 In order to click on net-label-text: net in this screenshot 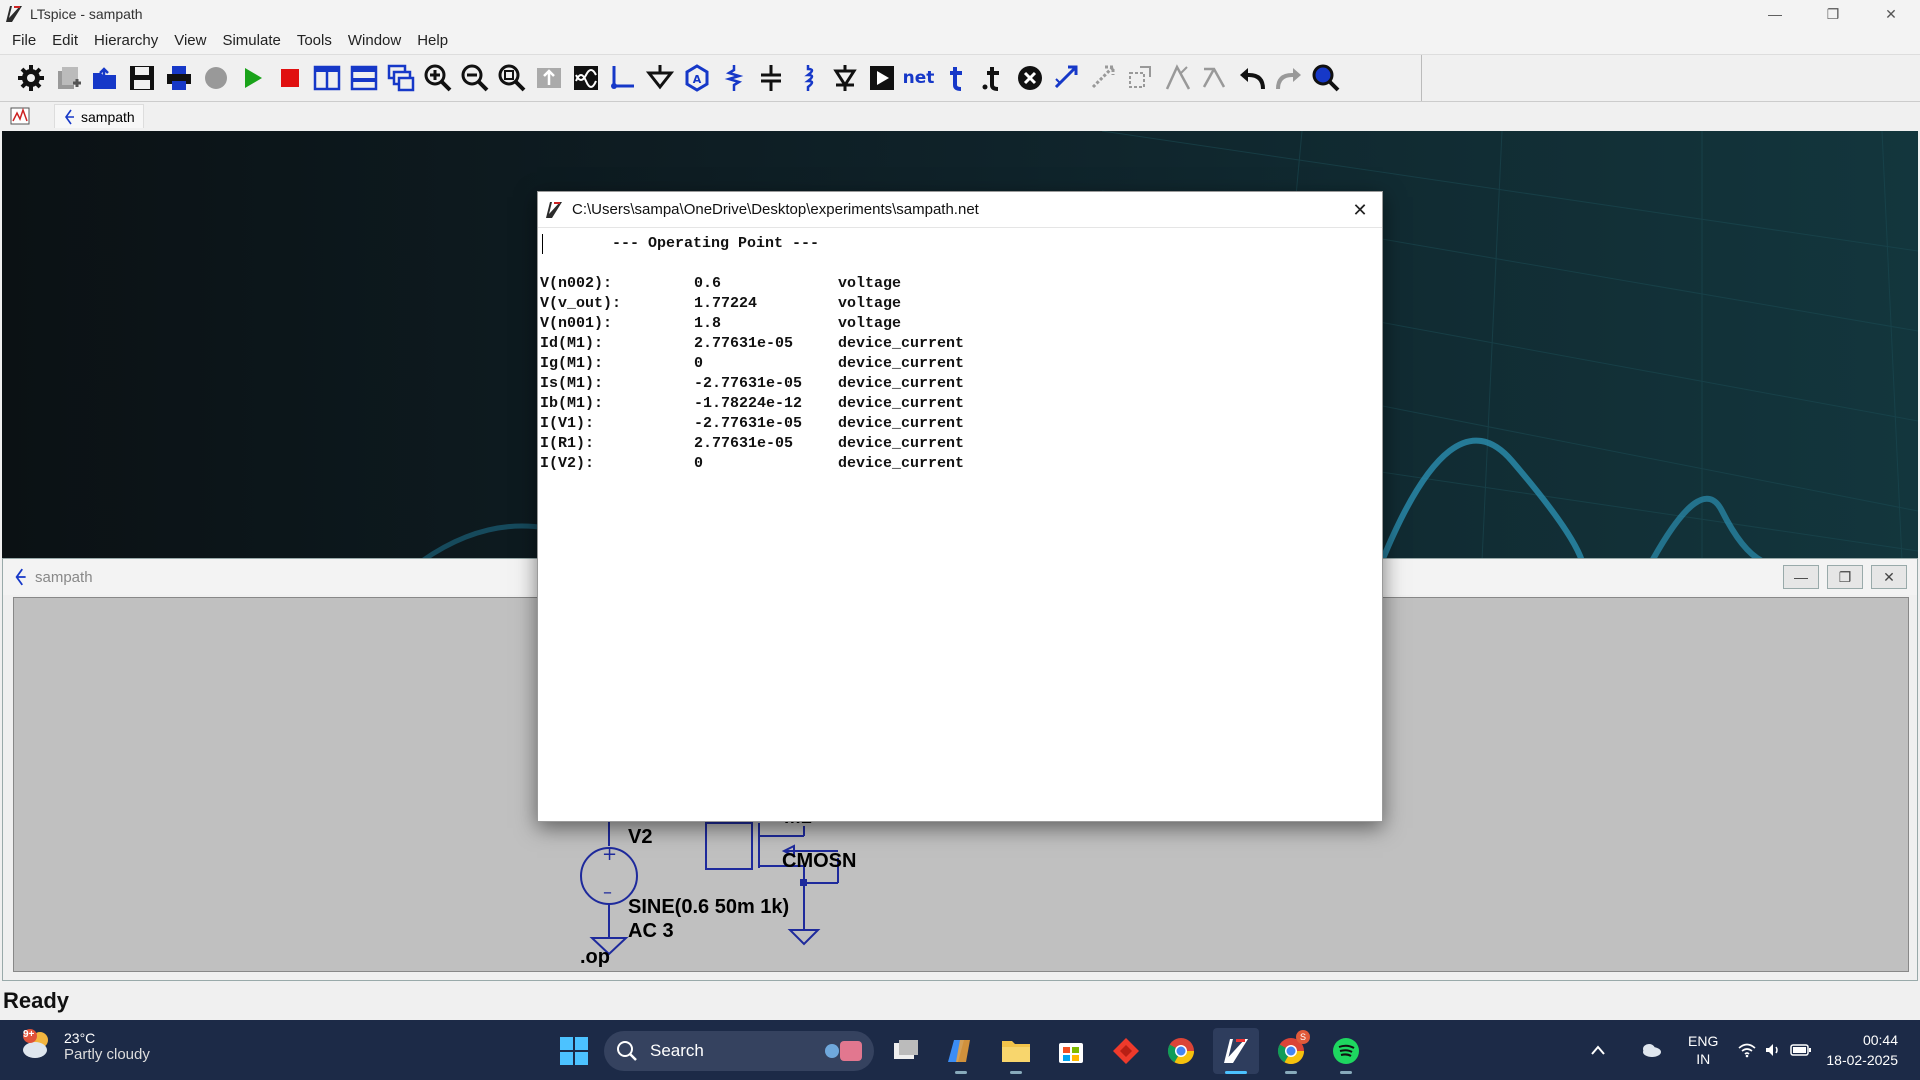, I will do `click(918, 78)`.